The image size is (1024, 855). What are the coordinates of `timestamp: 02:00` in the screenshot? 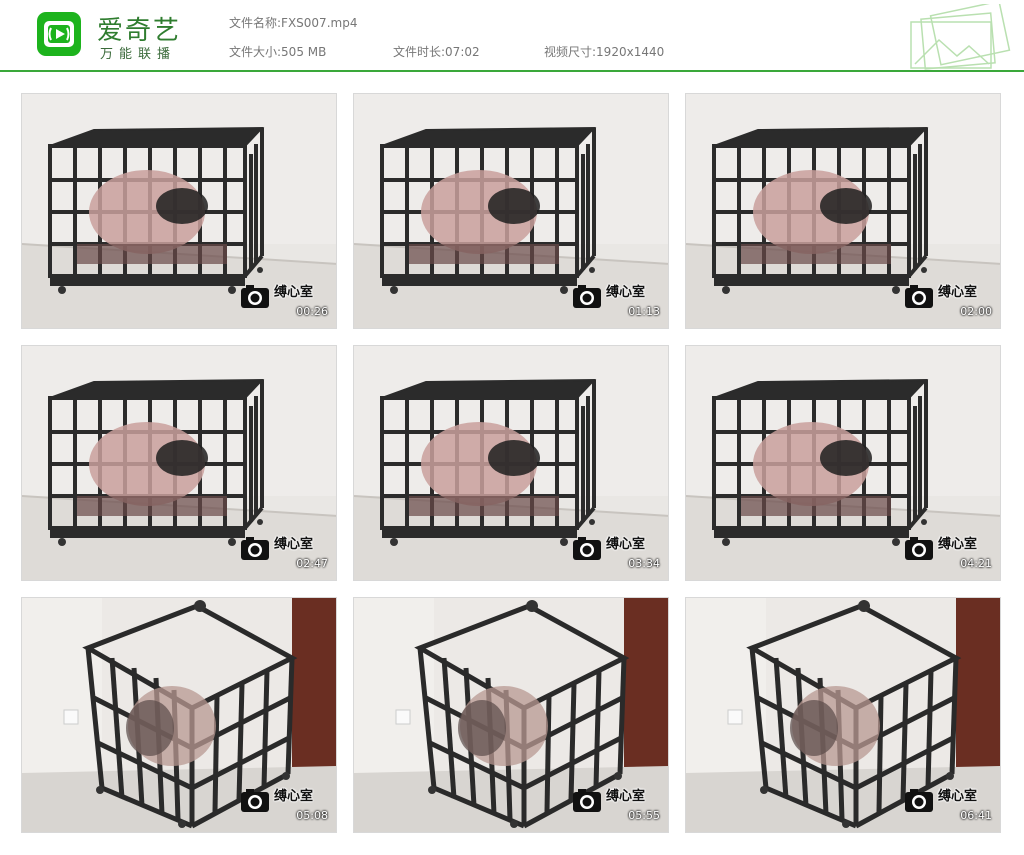 It's located at (976, 311).